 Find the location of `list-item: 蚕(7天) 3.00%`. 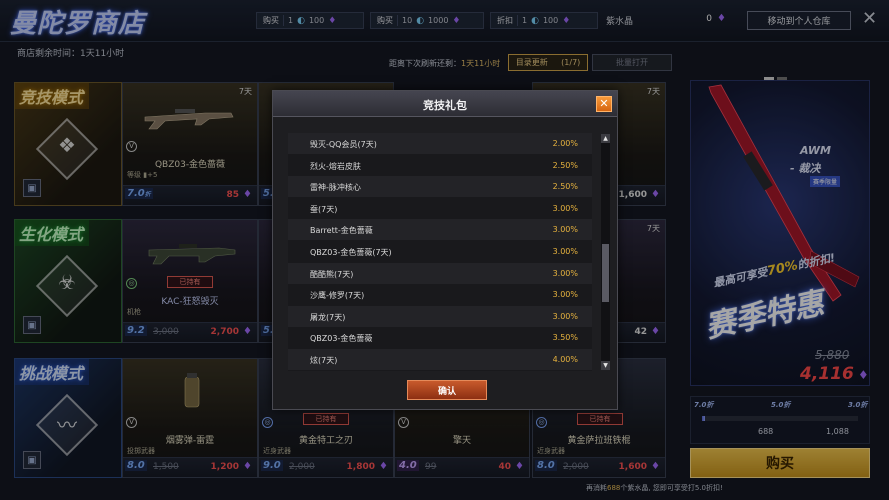

list-item: 蚕(7天) 3.00% is located at coordinates (440, 208).